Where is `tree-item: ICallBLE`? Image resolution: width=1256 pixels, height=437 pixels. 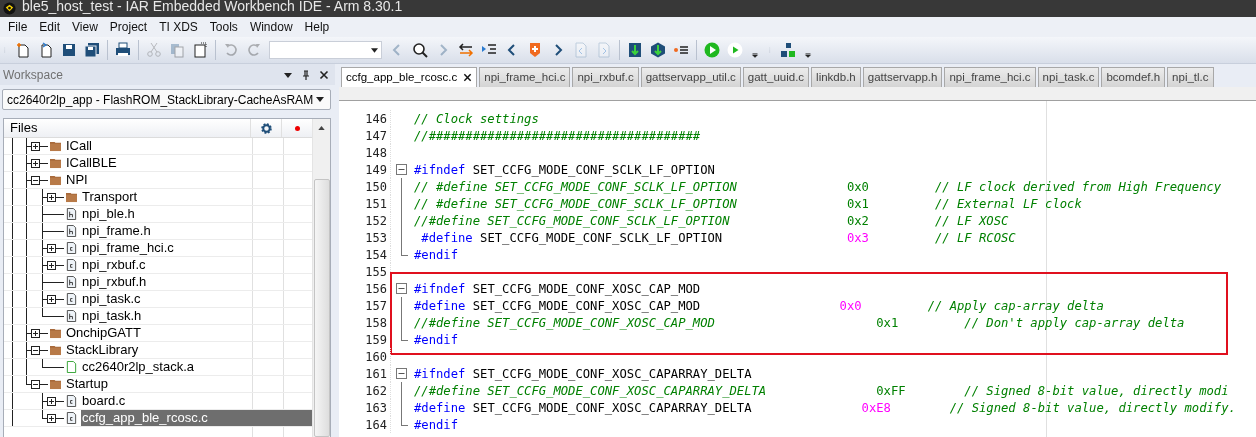
tree-item: ICallBLE is located at coordinates (188, 163).